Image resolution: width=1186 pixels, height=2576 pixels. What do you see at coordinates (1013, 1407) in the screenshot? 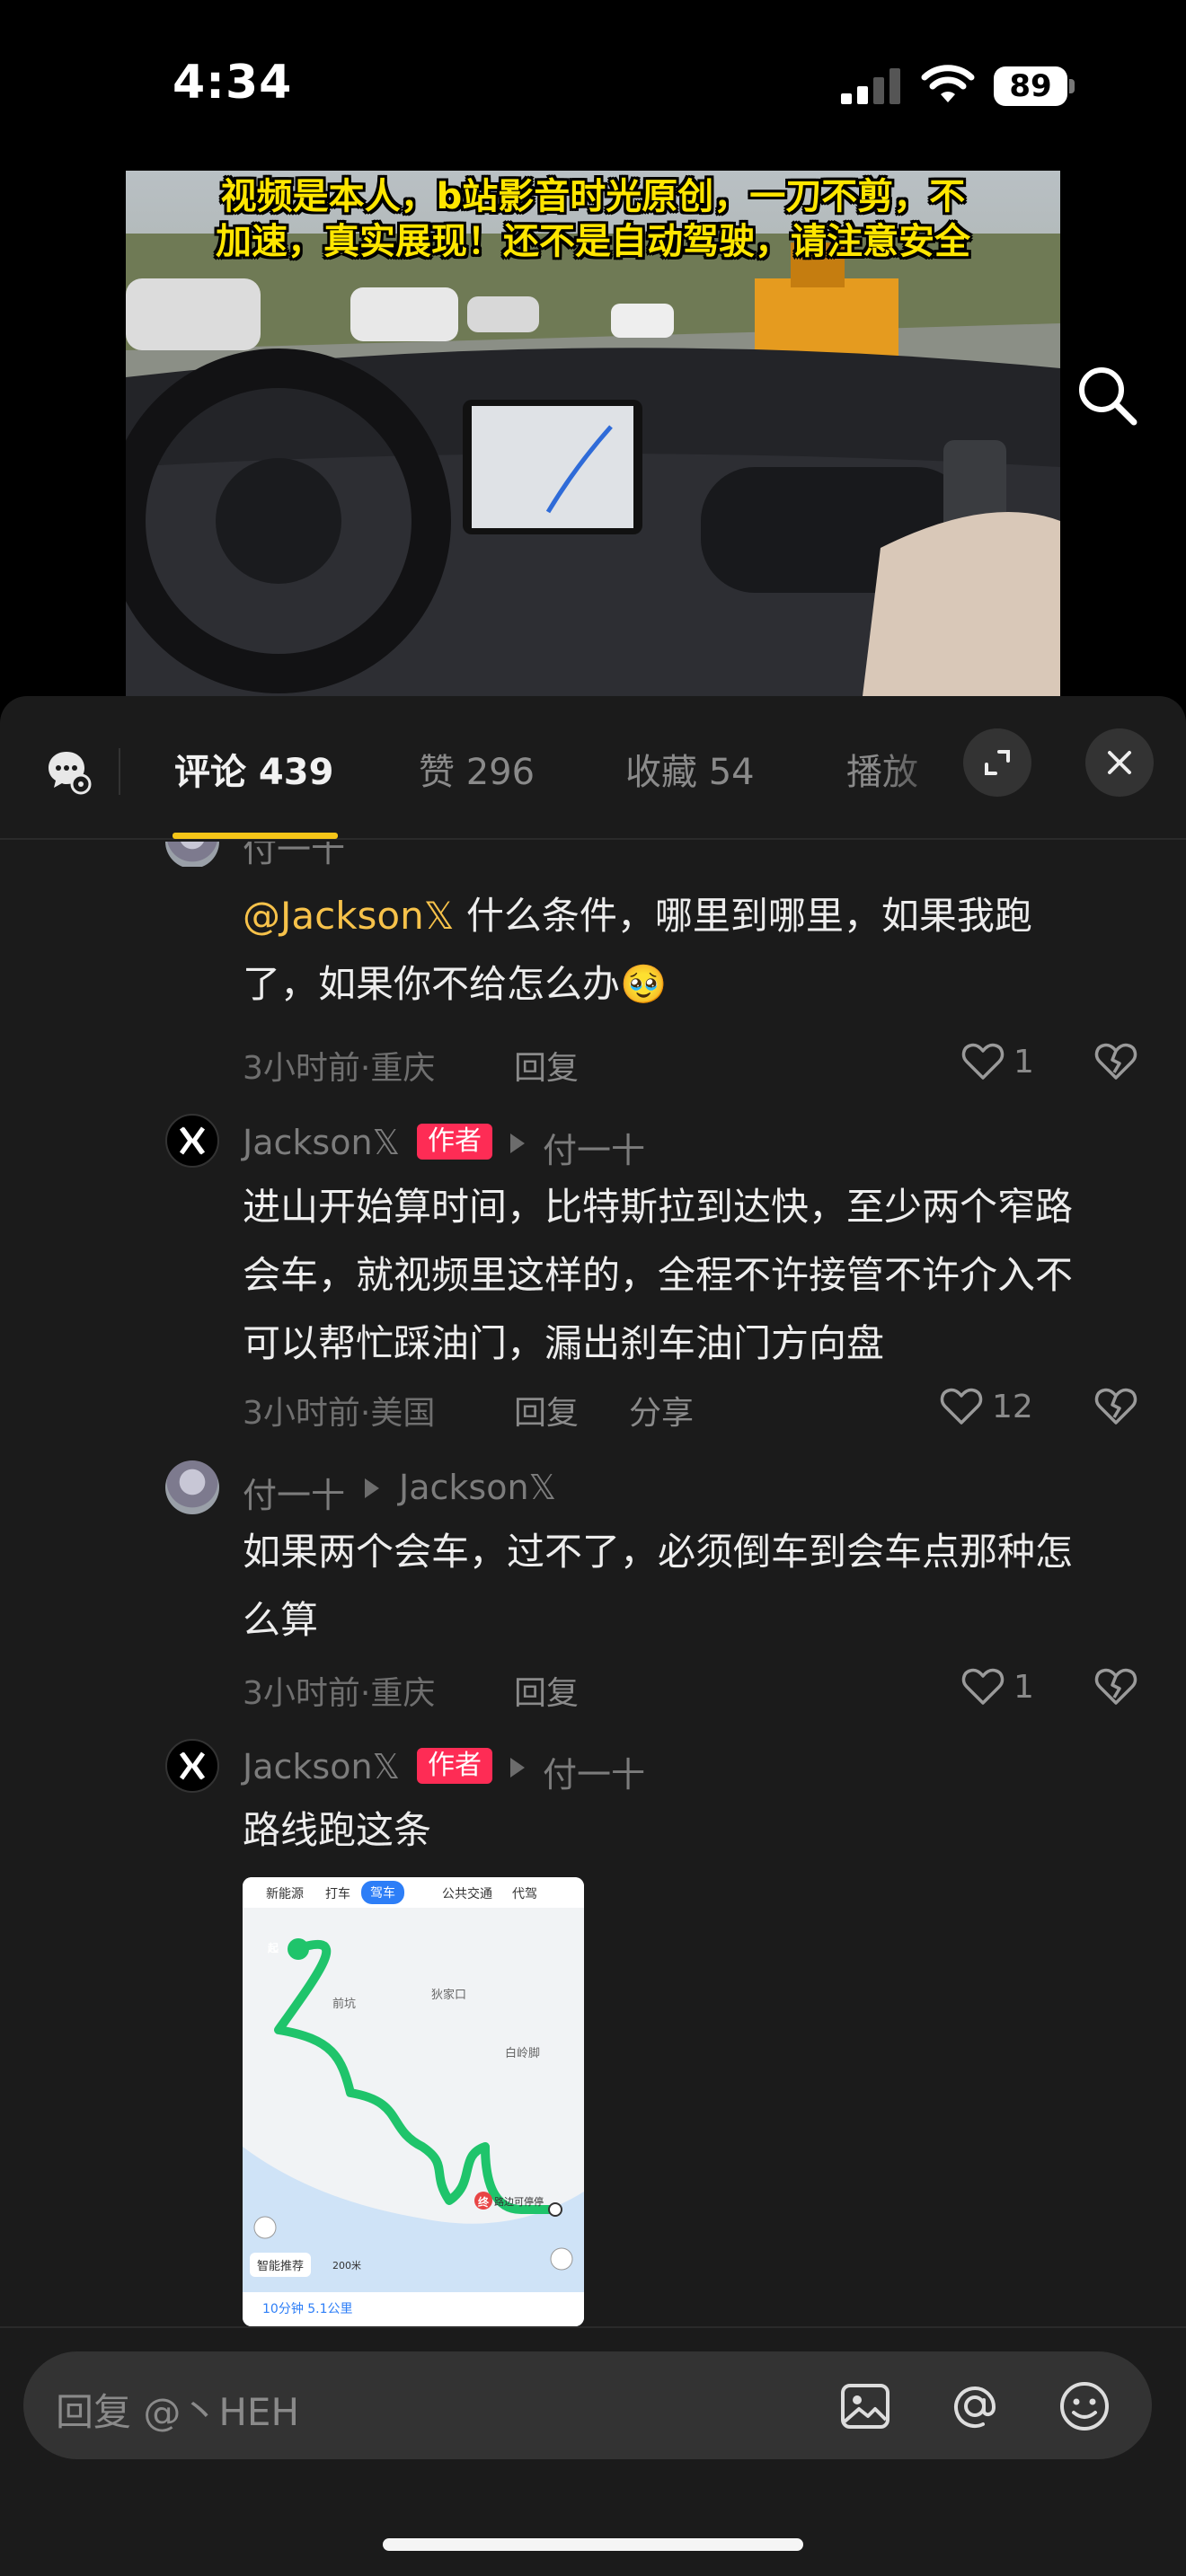
I see `like-count: 12` at bounding box center [1013, 1407].